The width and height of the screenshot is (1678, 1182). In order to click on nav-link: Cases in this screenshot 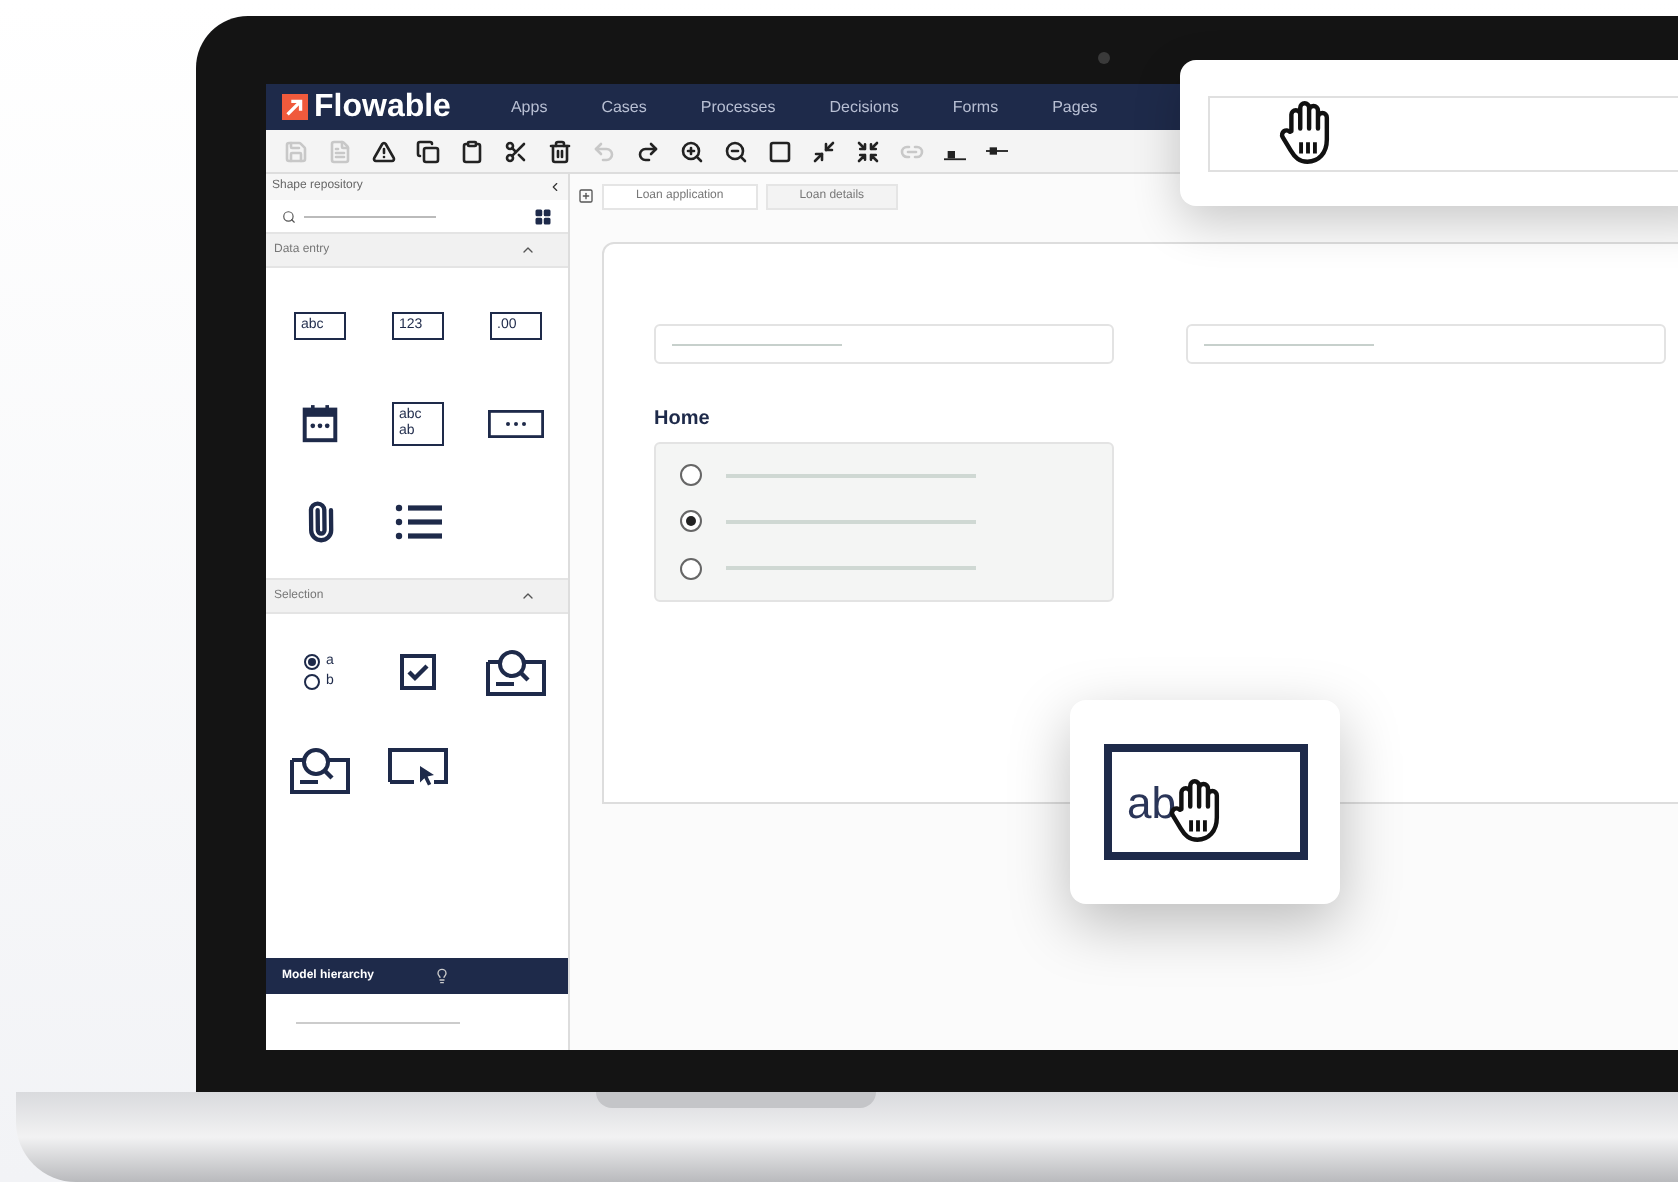, I will do `click(624, 107)`.